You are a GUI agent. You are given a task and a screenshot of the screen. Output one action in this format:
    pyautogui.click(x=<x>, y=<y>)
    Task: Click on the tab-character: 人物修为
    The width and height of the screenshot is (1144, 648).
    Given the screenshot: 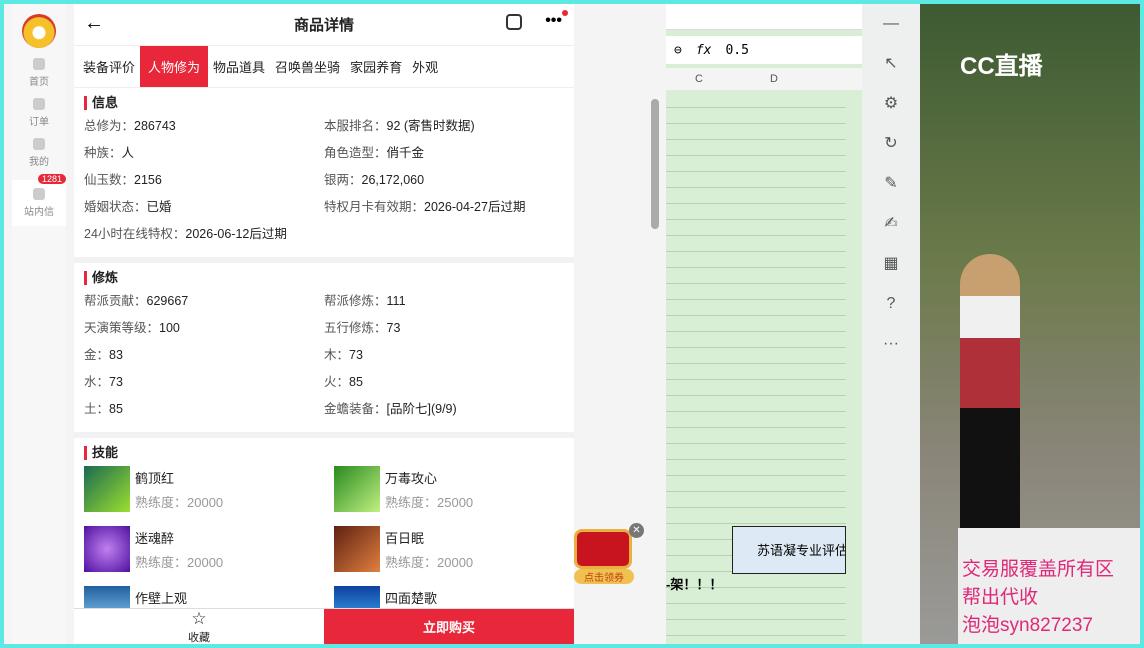 What is the action you would take?
    pyautogui.click(x=174, y=66)
    